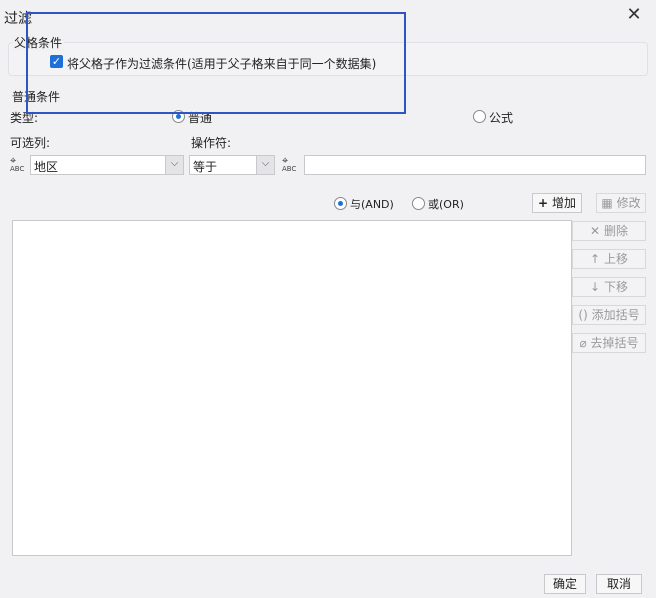  I want to click on edit-icon: ▦, so click(607, 203).